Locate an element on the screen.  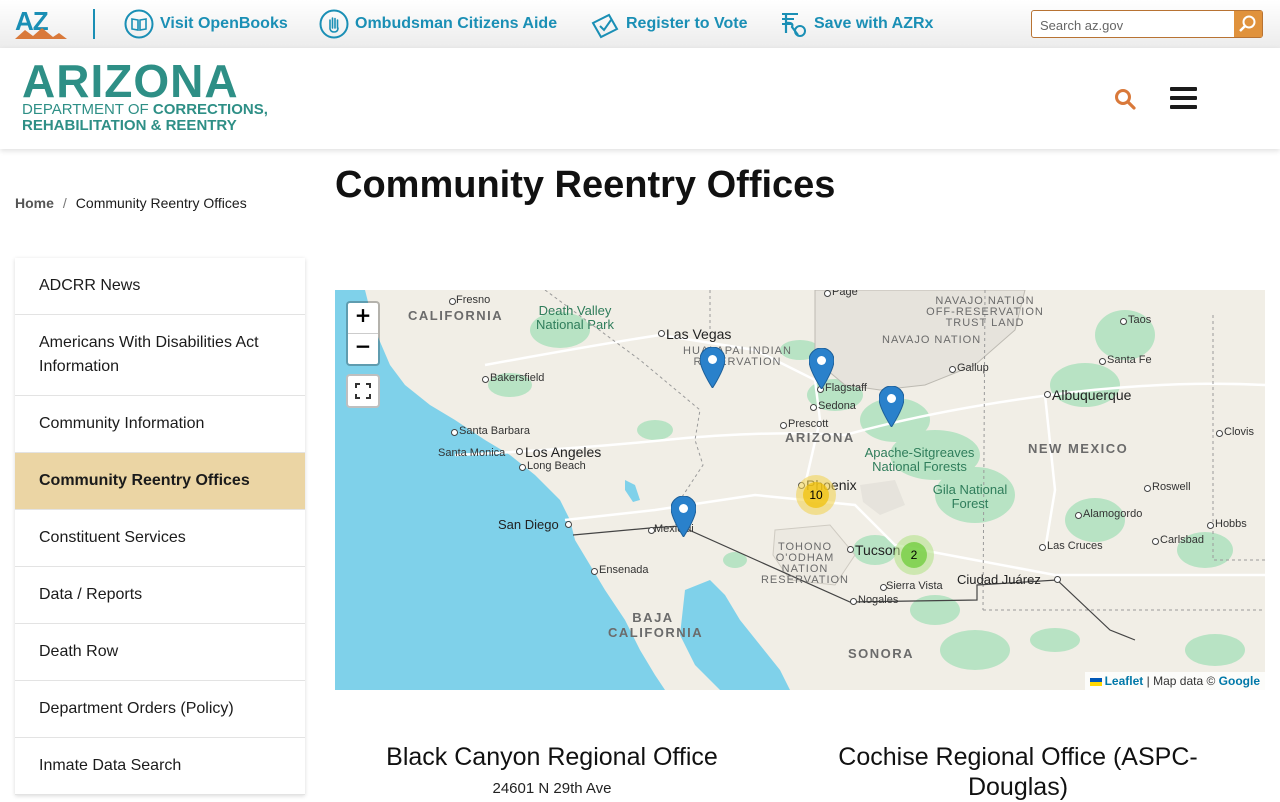
marker-cluster: 10 is located at coordinates (816, 495).